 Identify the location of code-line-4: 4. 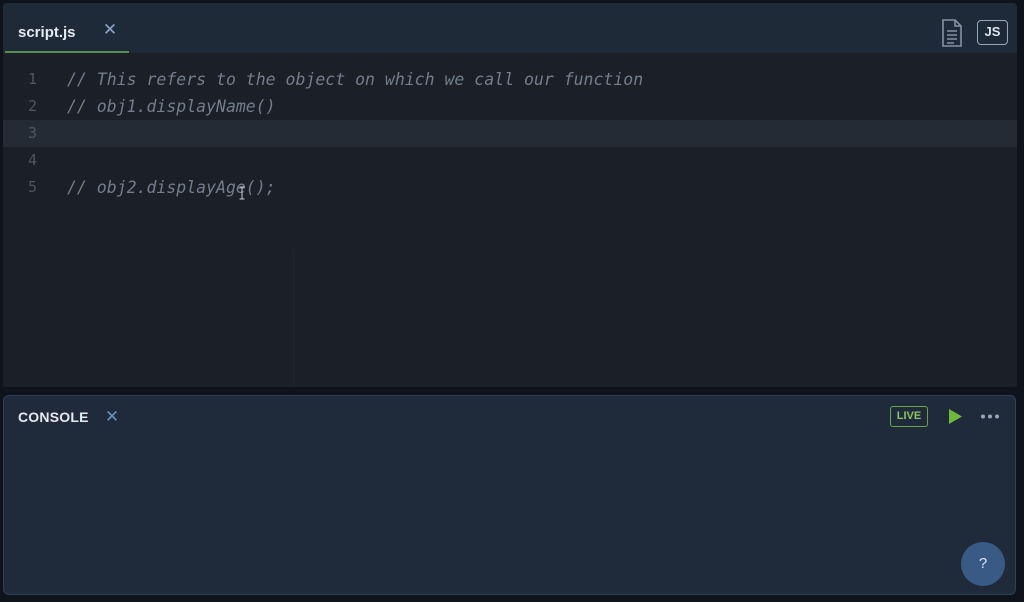
(510, 160).